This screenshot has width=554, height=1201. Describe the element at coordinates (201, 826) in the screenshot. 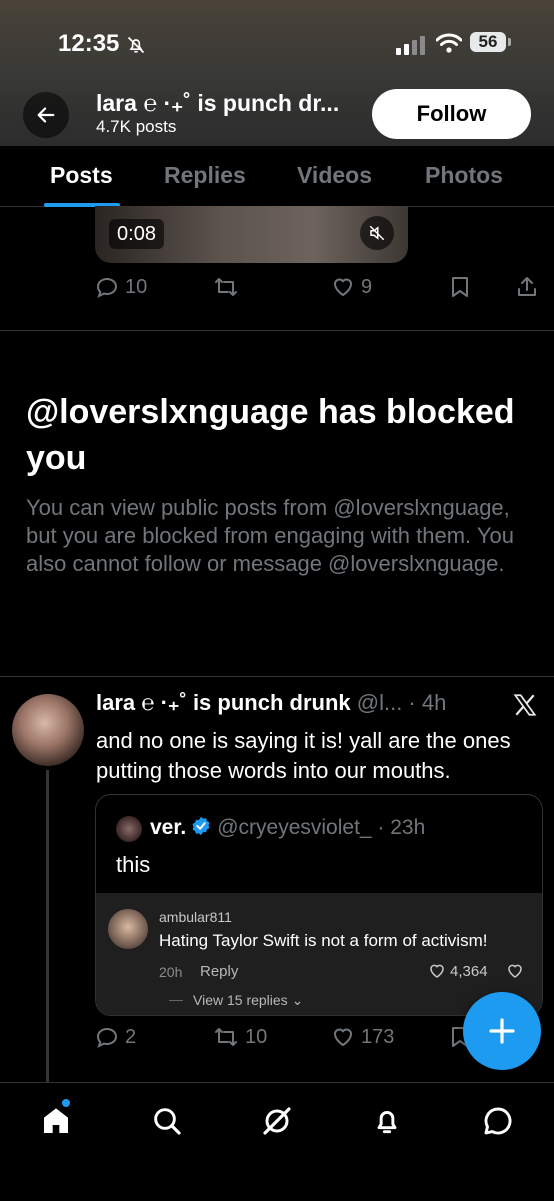

I see `verified-icon` at that location.